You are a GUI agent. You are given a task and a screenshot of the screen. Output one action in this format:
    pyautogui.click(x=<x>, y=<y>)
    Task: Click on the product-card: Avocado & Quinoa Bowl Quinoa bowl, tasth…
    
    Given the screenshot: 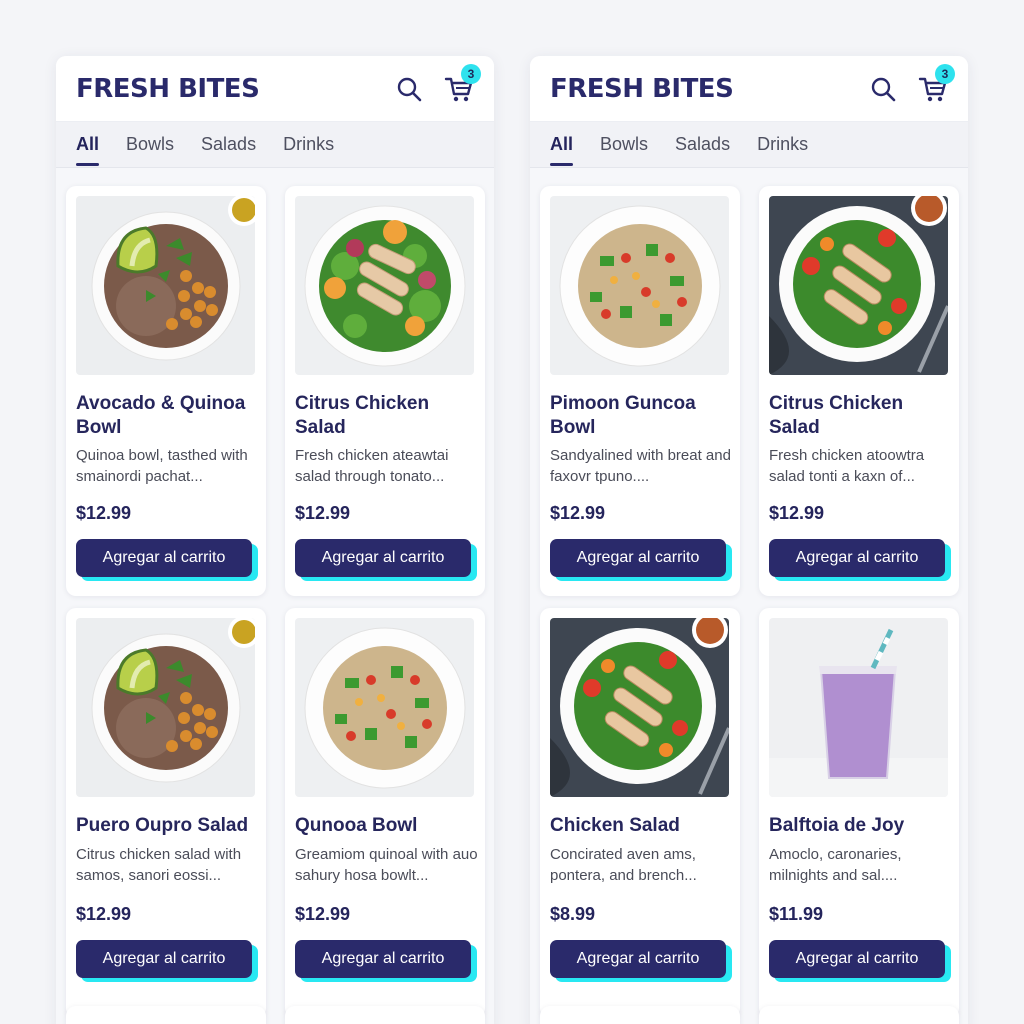 What is the action you would take?
    pyautogui.click(x=166, y=391)
    